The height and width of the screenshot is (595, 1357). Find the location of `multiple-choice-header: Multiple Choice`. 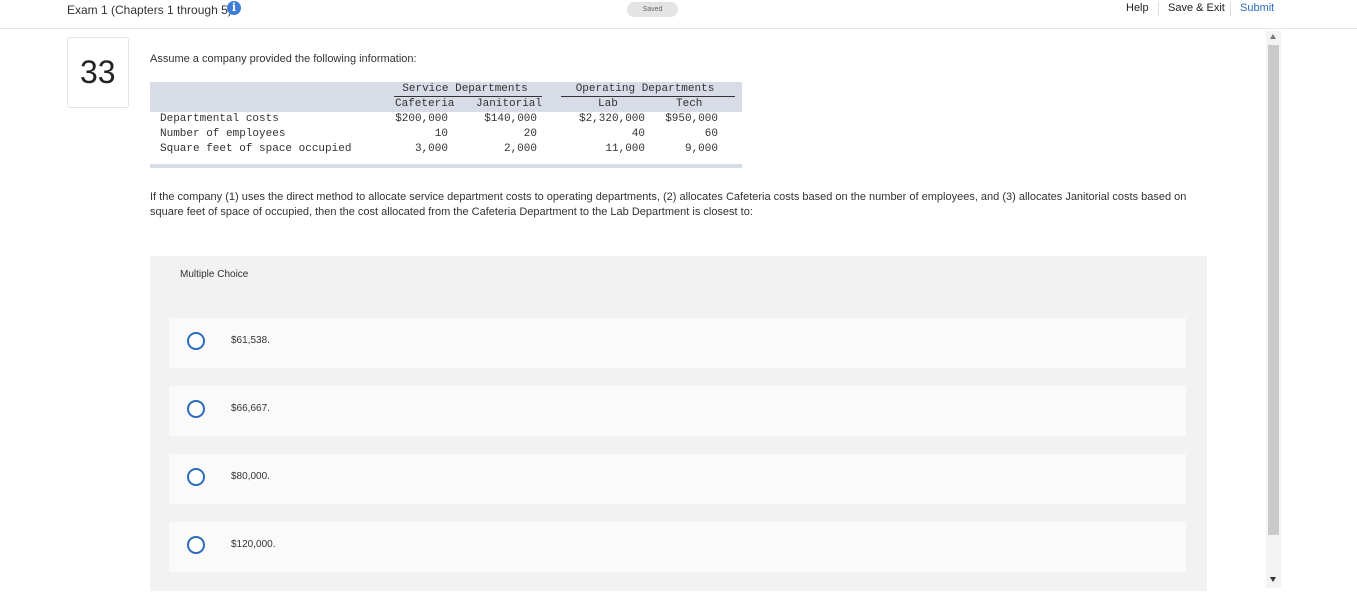

multiple-choice-header: Multiple Choice is located at coordinates (214, 274).